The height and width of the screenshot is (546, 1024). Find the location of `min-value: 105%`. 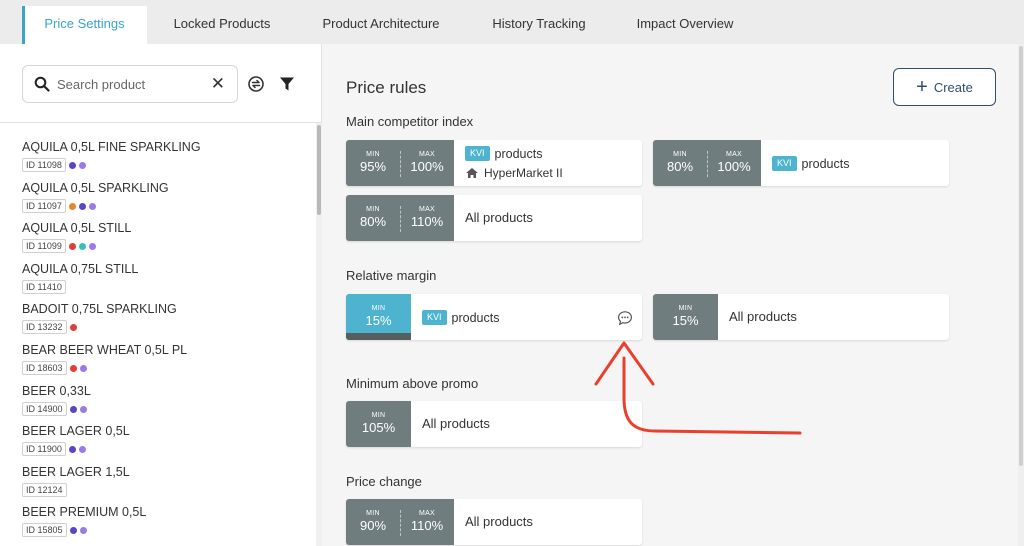

min-value: 105% is located at coordinates (378, 427).